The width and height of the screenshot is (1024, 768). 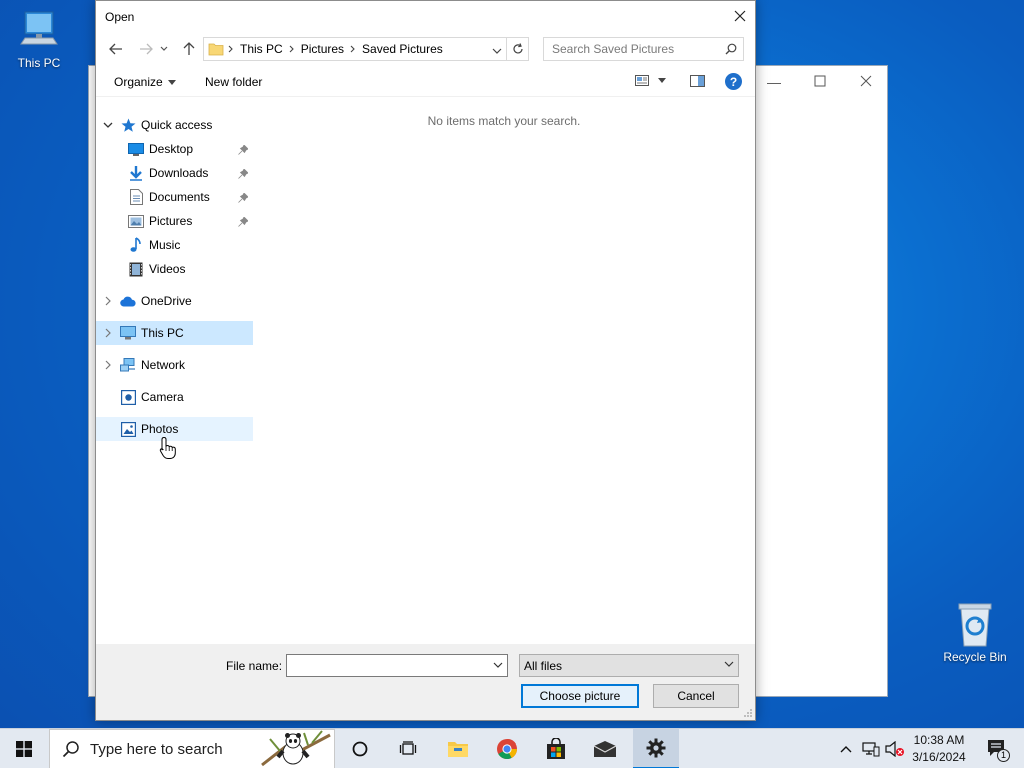 I want to click on notification-count-badge: 1, so click(x=1003, y=755).